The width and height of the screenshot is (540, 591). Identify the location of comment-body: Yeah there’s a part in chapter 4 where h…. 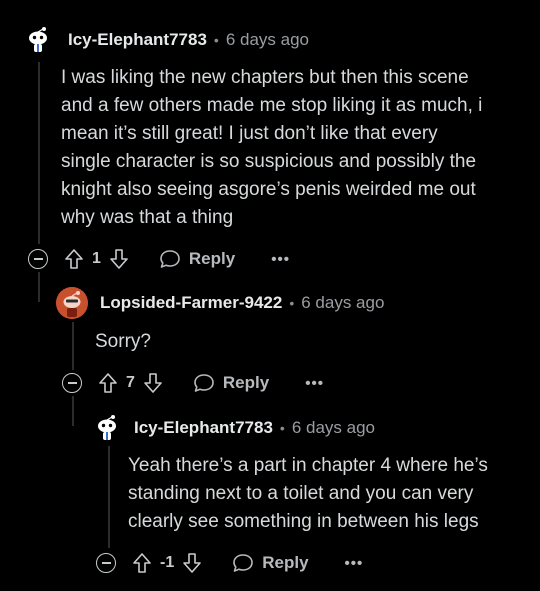
(328, 494).